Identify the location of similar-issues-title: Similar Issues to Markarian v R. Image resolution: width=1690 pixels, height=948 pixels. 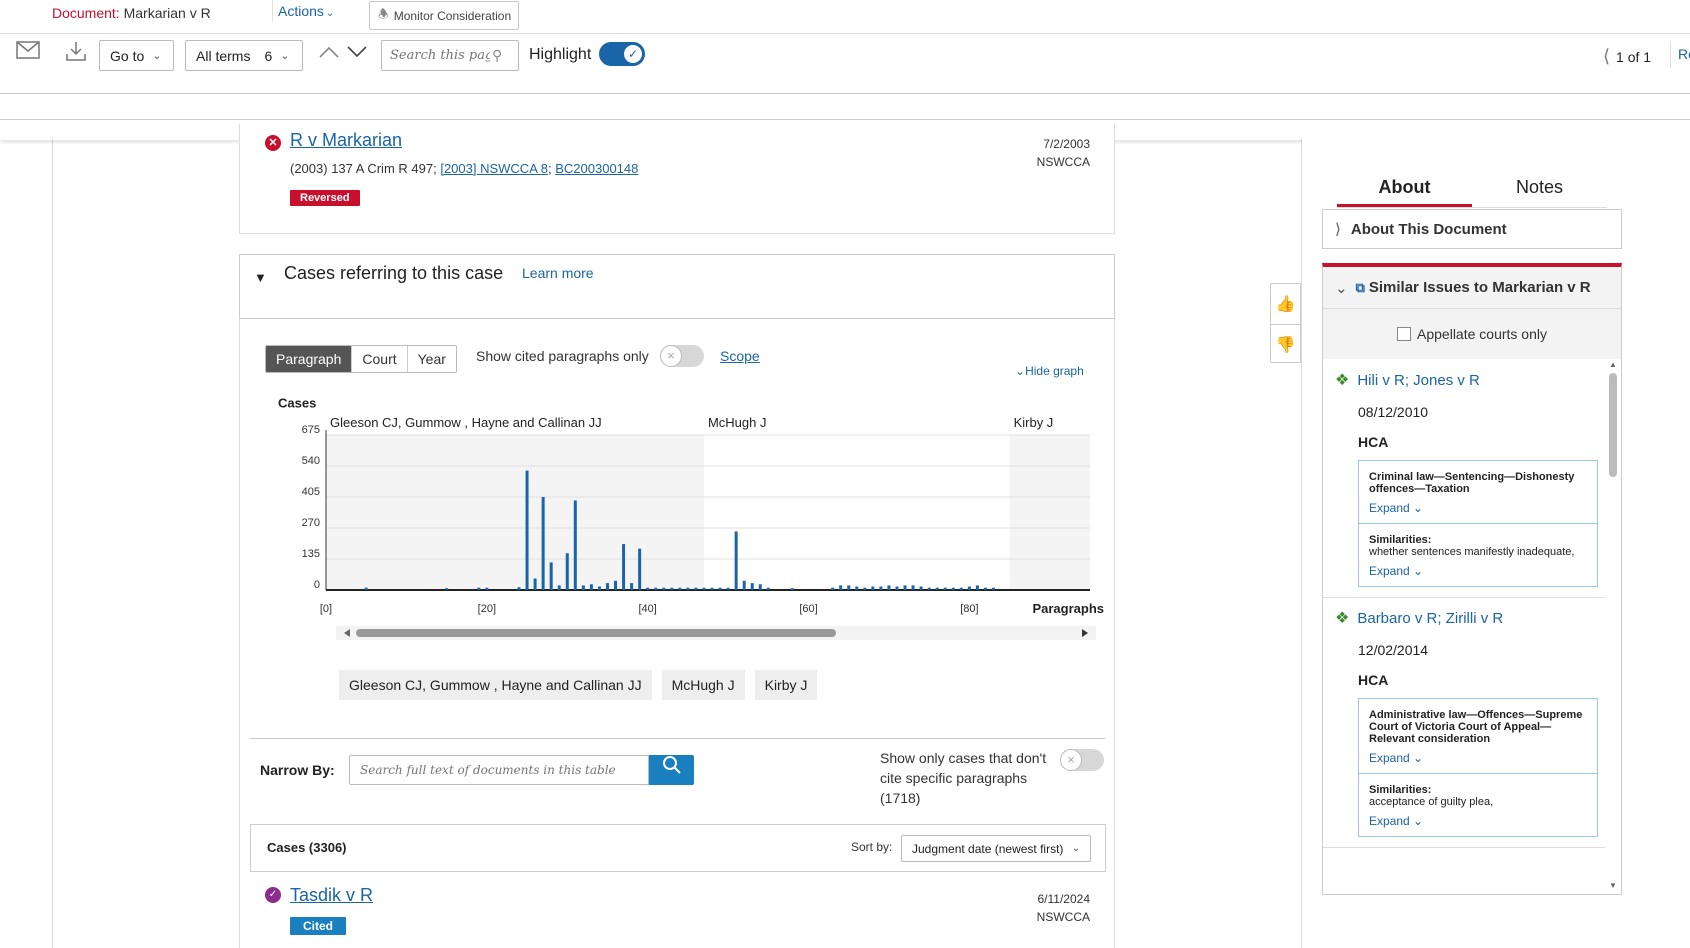
(1479, 287).